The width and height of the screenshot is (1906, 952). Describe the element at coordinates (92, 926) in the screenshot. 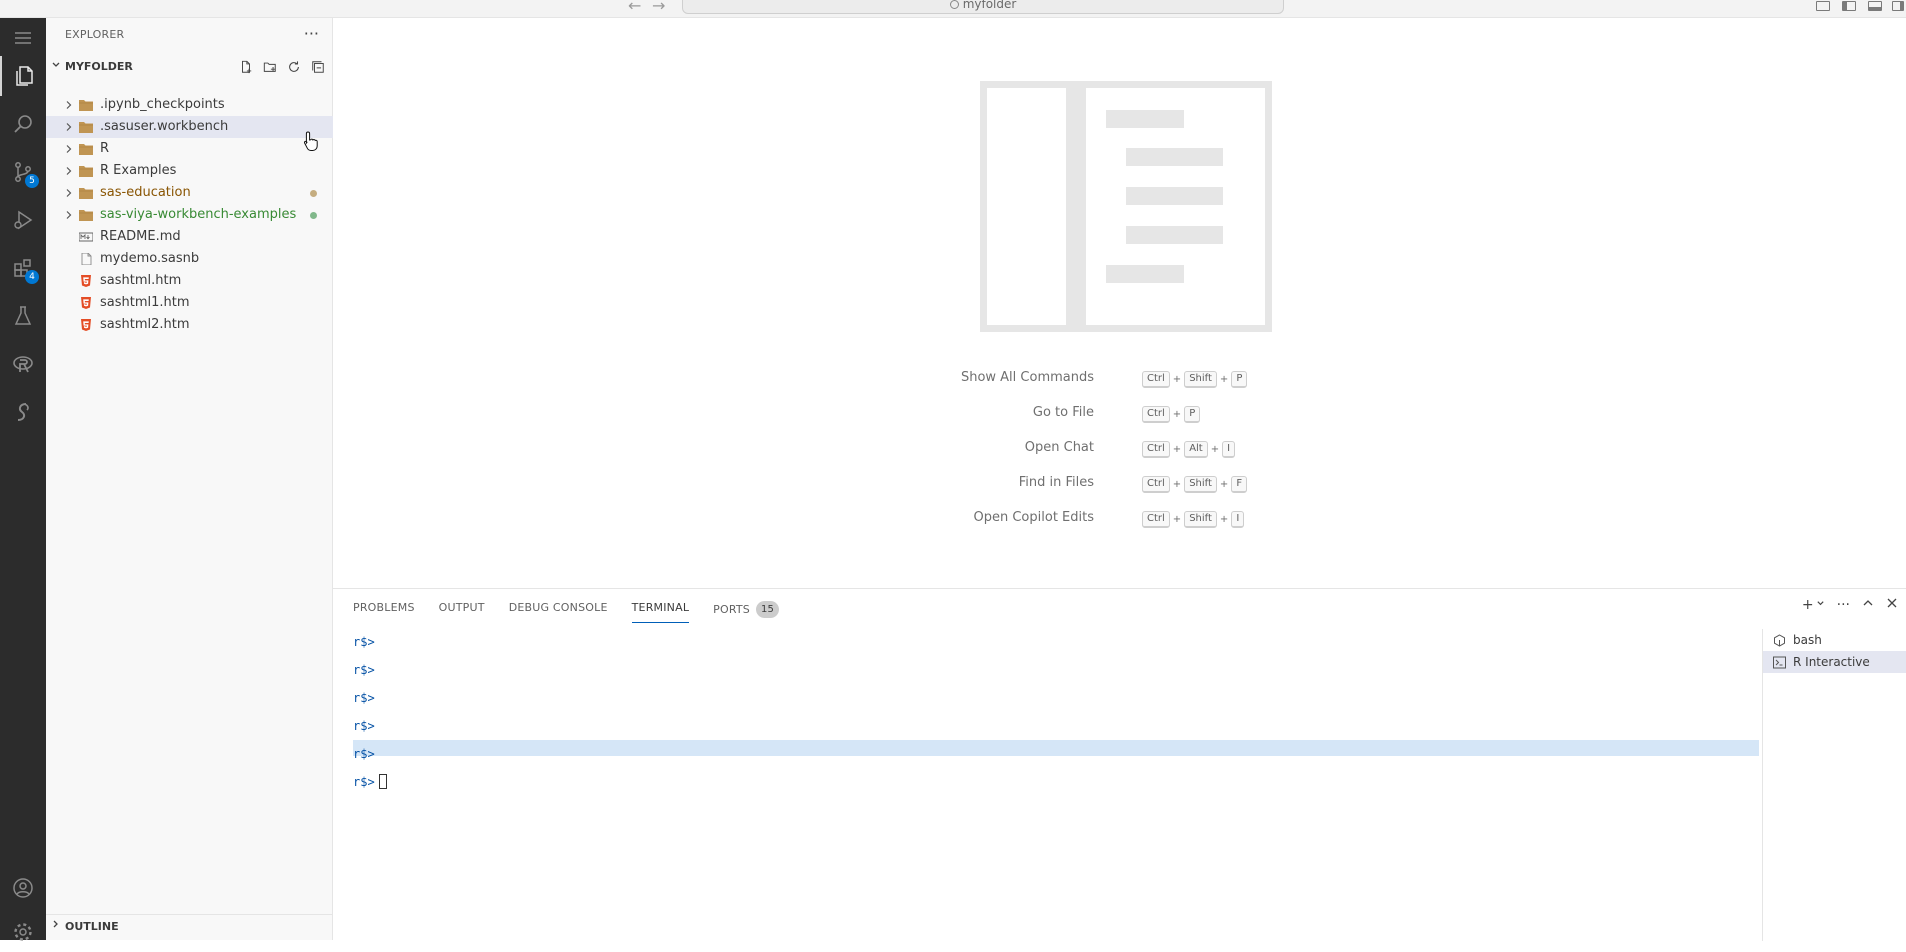

I see `outline-title: OUTLINE` at that location.